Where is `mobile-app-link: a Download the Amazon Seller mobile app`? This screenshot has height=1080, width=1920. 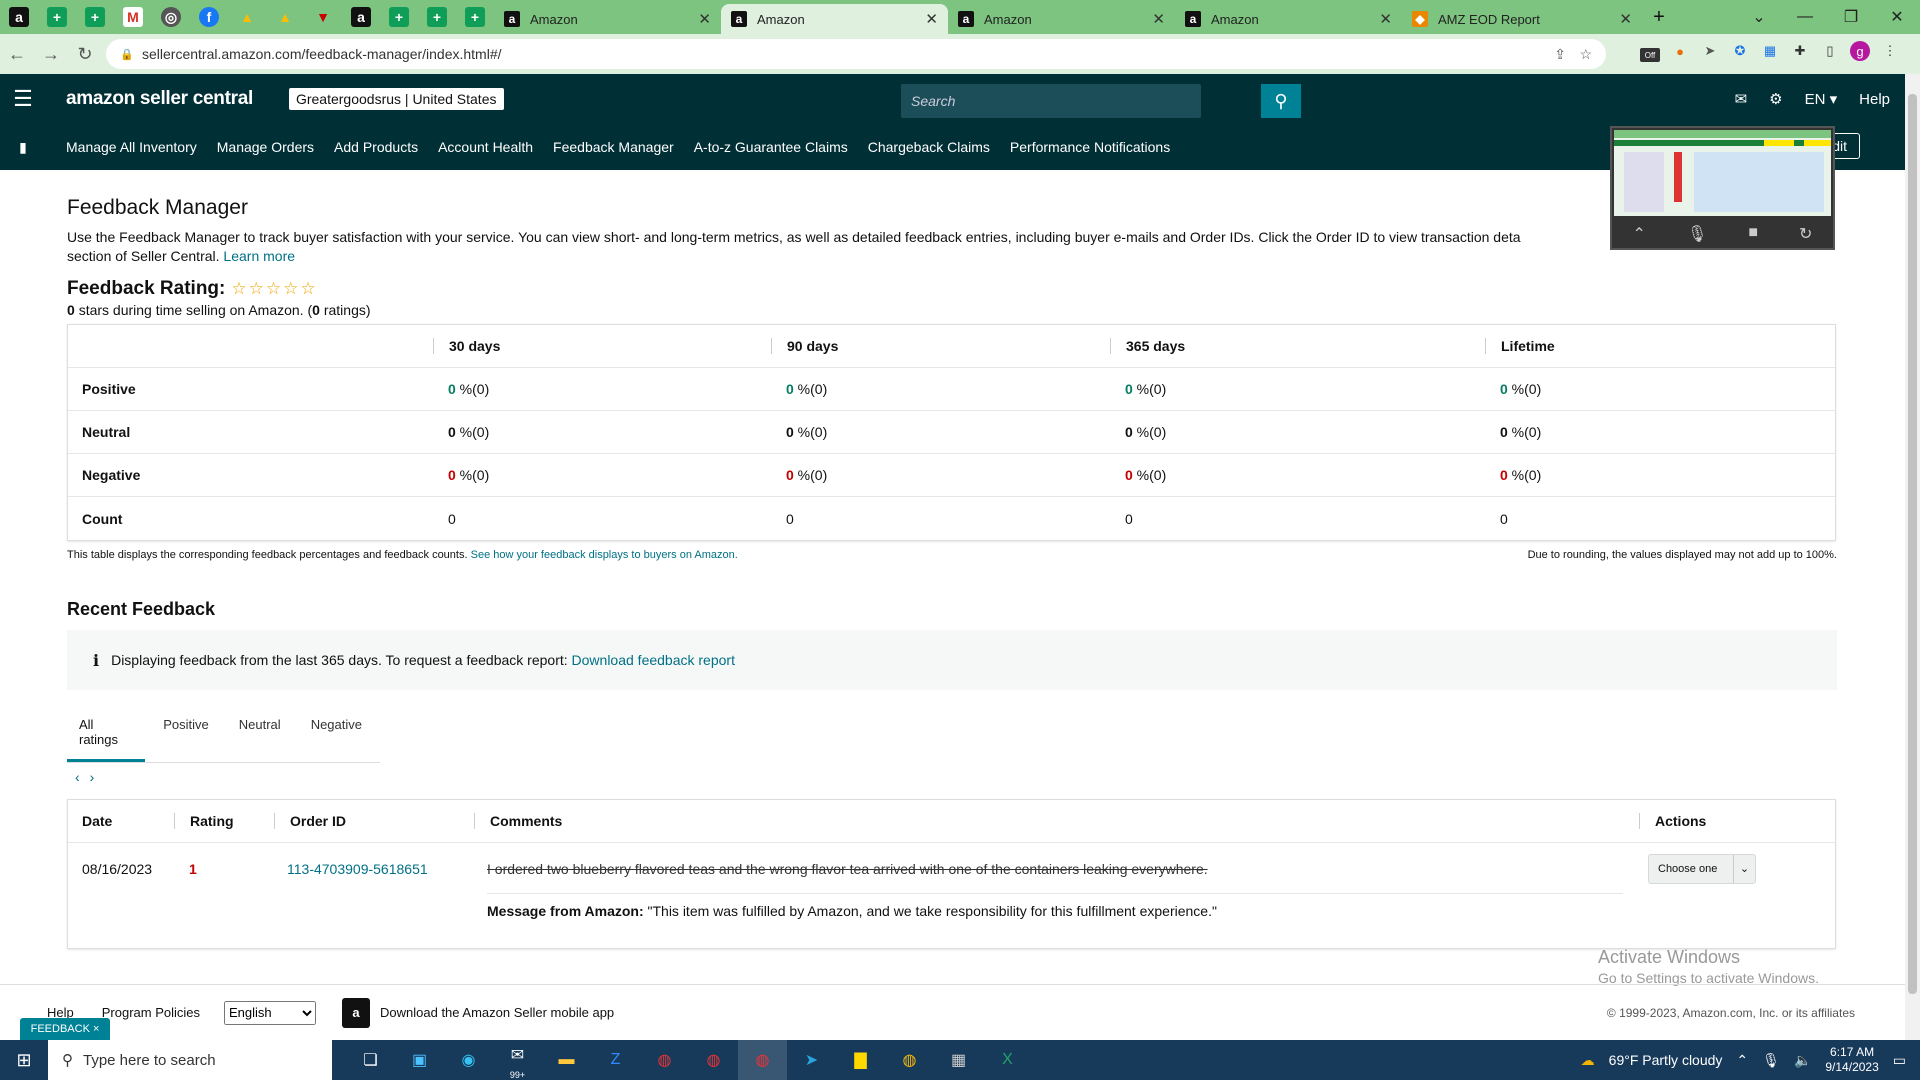 mobile-app-link: a Download the Amazon Seller mobile app is located at coordinates (478, 1012).